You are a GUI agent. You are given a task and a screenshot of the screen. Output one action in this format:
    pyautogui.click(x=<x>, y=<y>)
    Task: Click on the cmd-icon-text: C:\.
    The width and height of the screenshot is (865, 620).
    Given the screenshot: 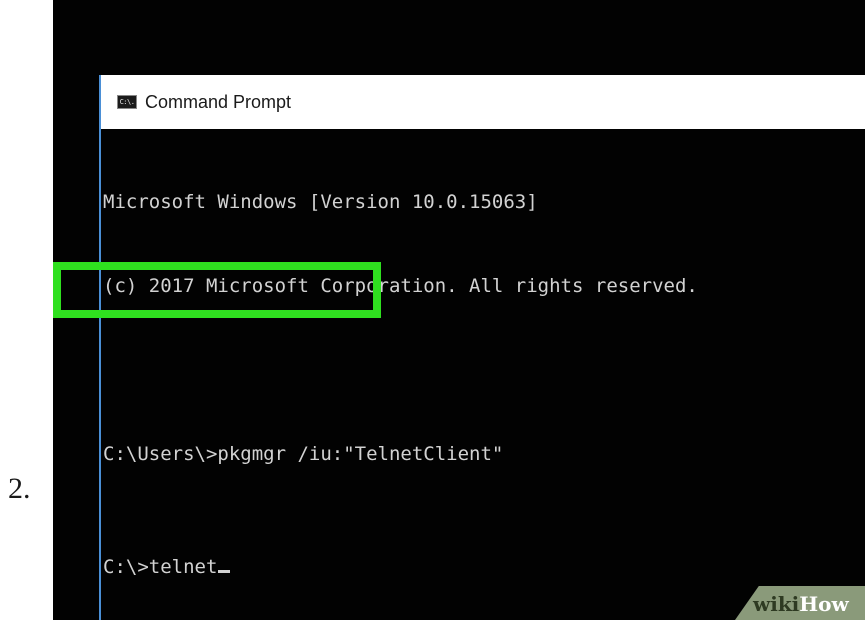 What is the action you would take?
    pyautogui.click(x=127, y=101)
    